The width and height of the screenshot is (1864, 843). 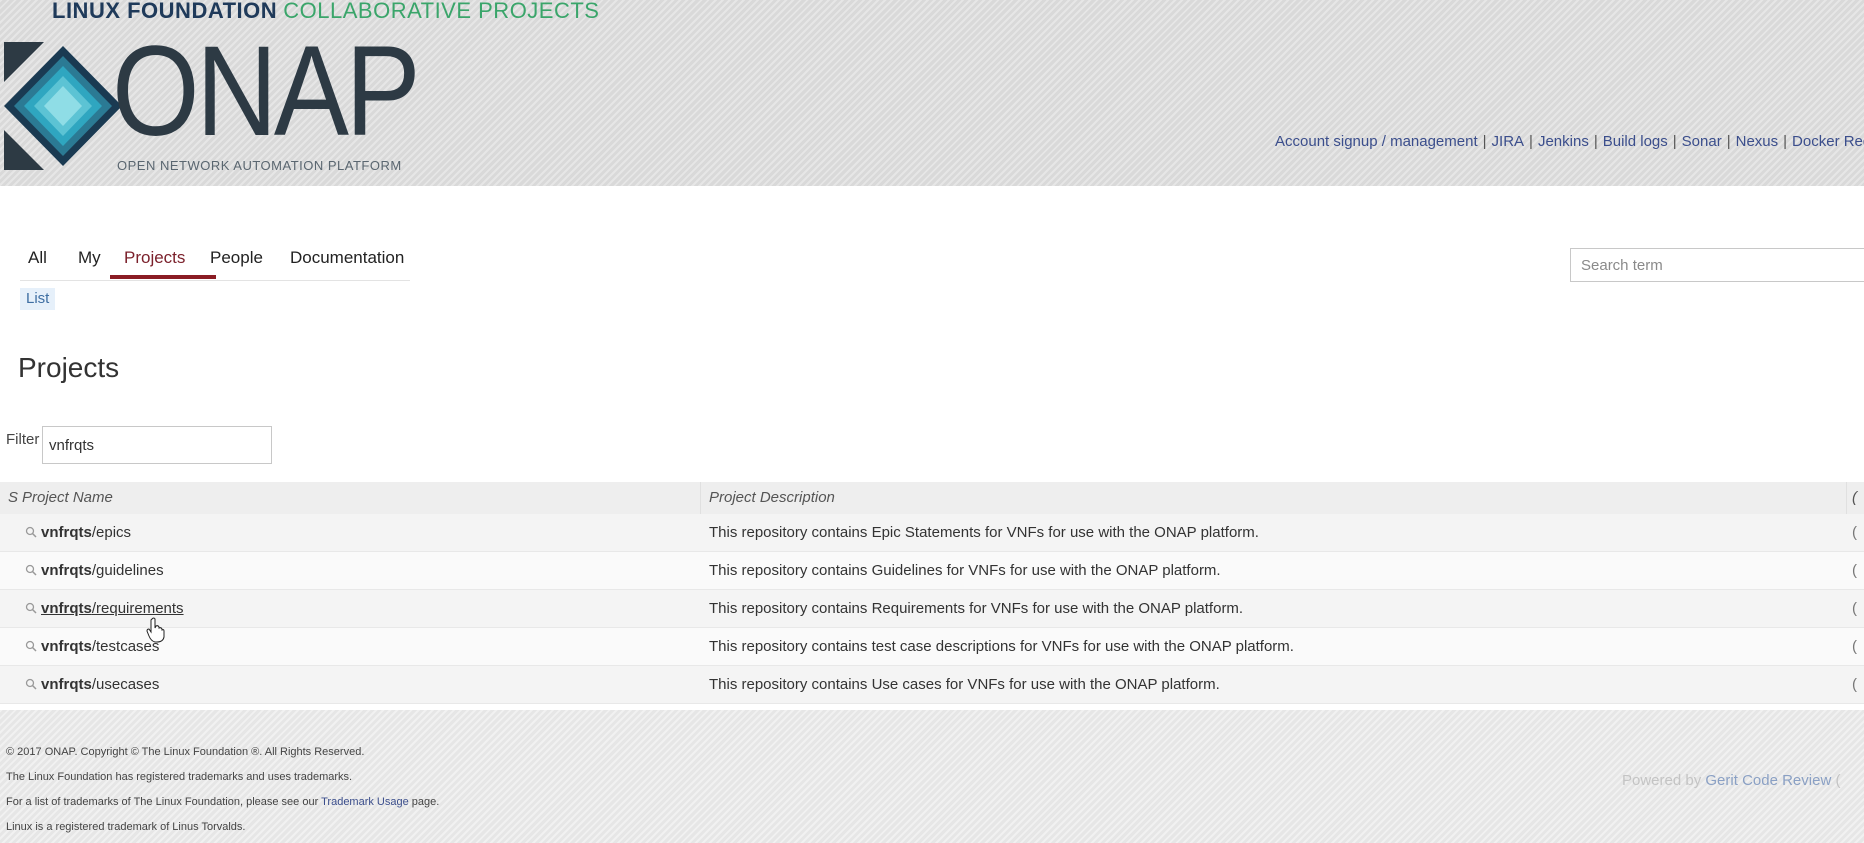 I want to click on trademark-usage-link: Trademark Usage, so click(x=365, y=802).